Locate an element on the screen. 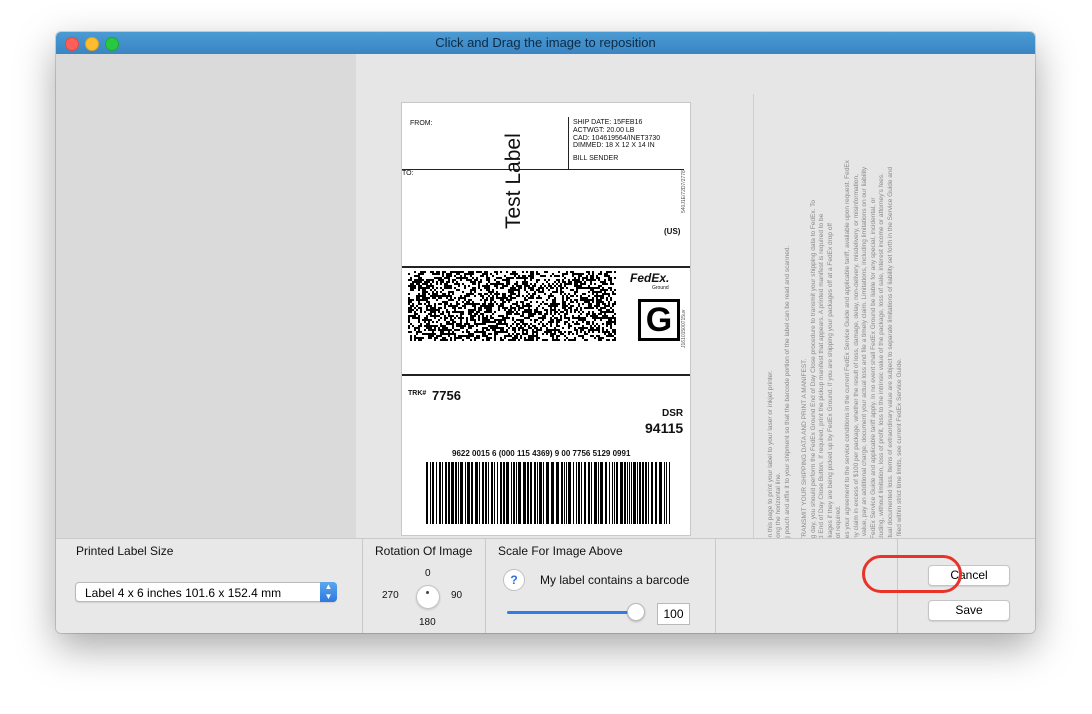 The image size is (1092, 714). tracking-number: 7756 is located at coordinates (446, 395).